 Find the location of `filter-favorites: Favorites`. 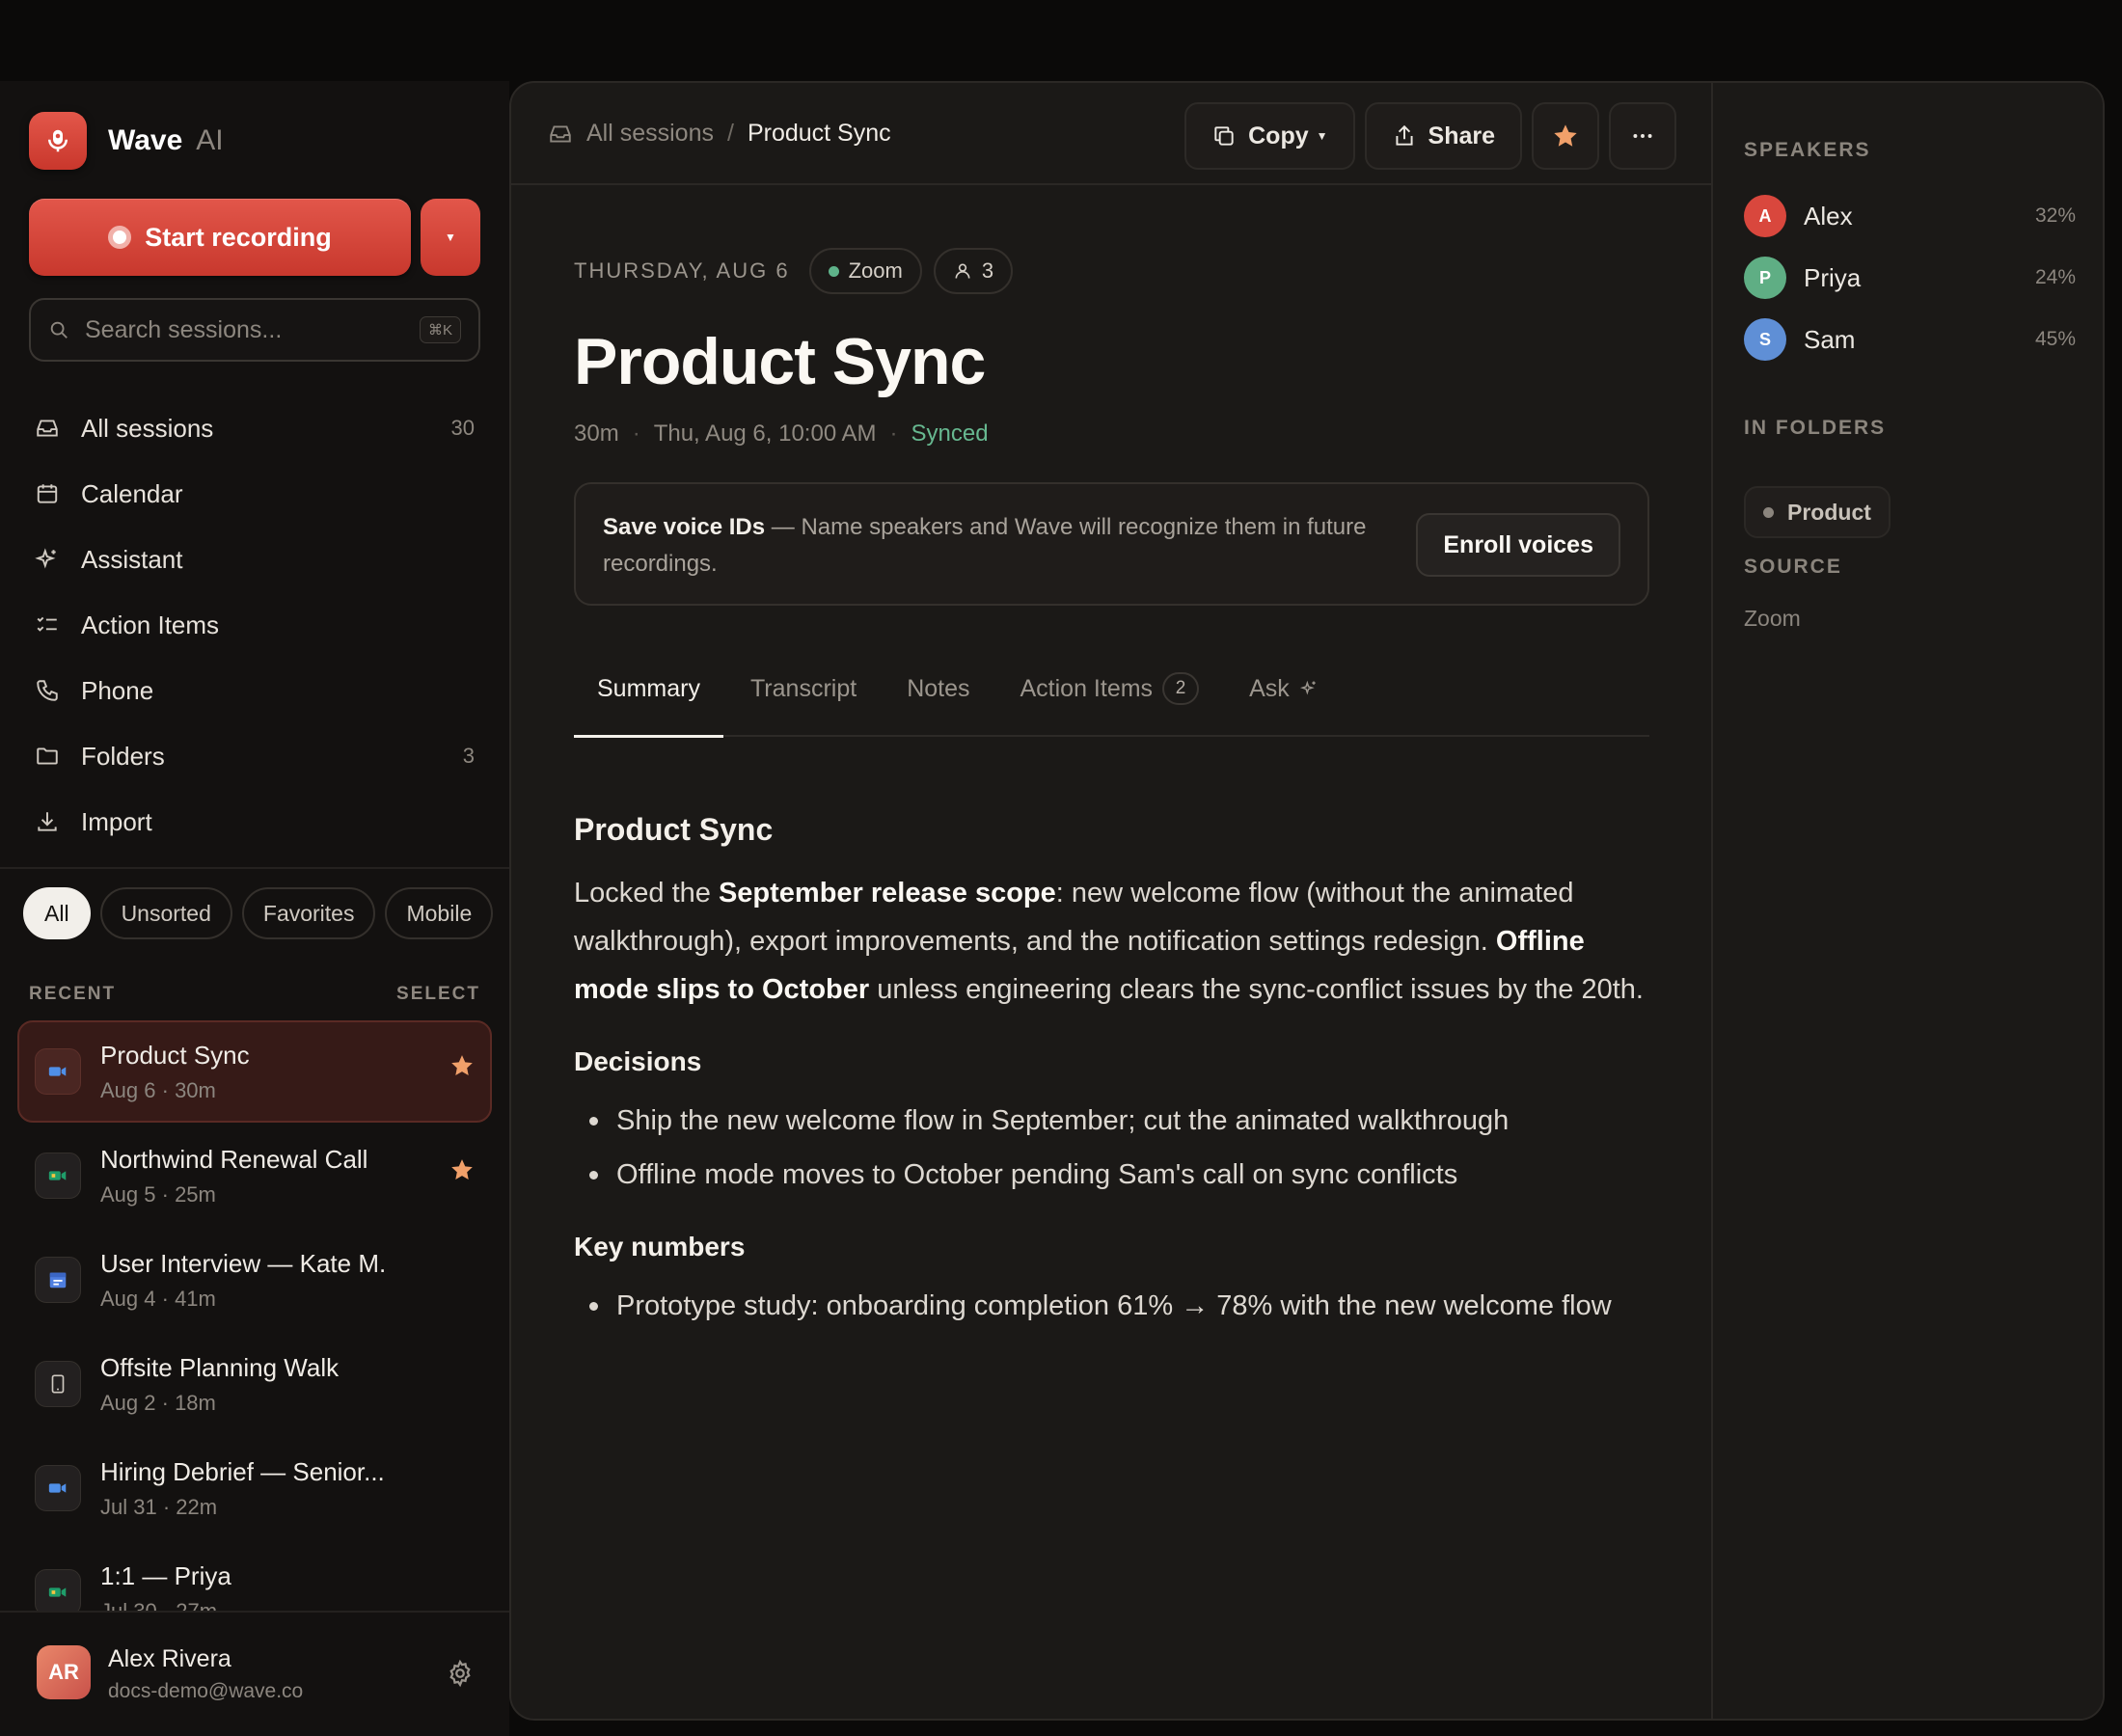

filter-favorites: Favorites is located at coordinates (308, 913).